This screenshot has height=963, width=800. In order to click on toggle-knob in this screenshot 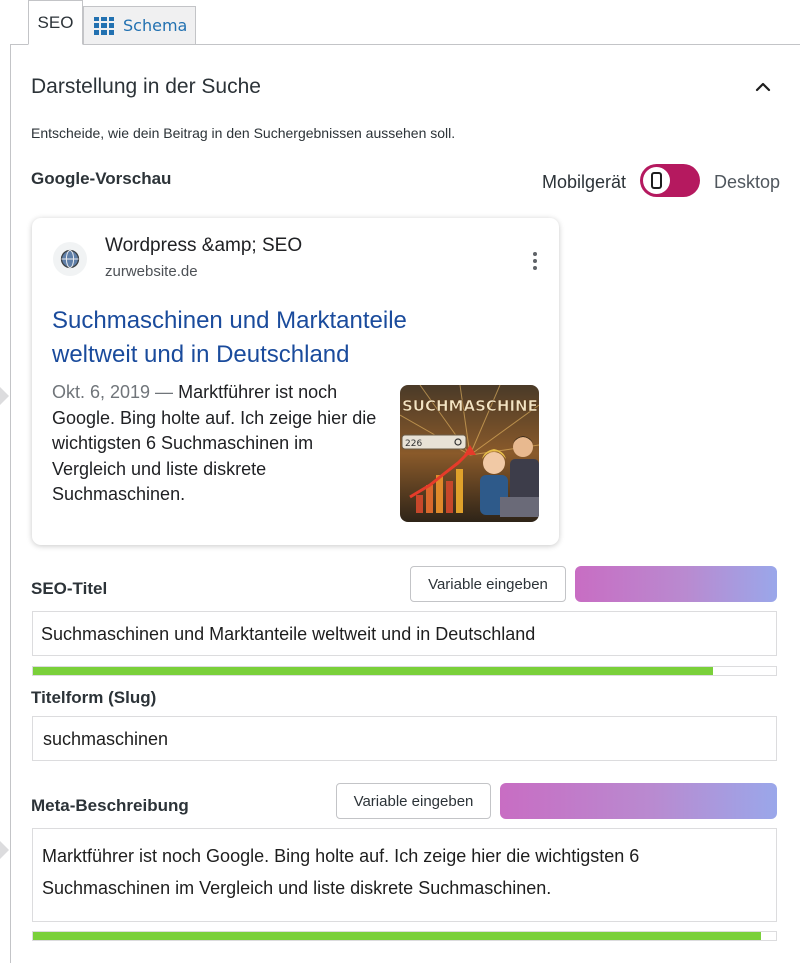, I will do `click(656, 180)`.